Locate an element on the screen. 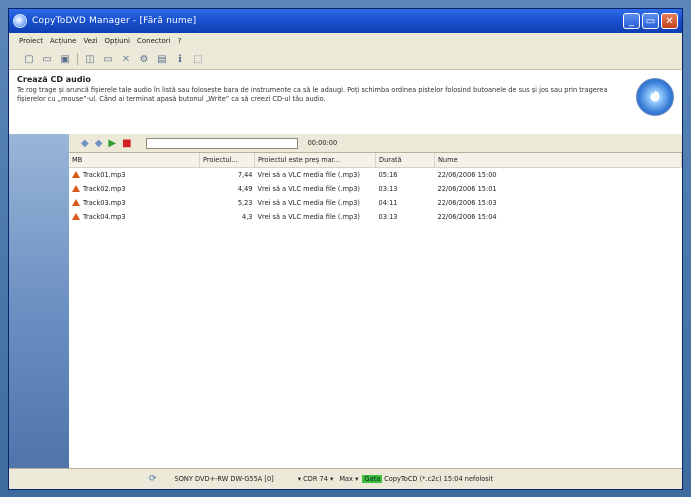  track-duration: 05:16 is located at coordinates (388, 175).